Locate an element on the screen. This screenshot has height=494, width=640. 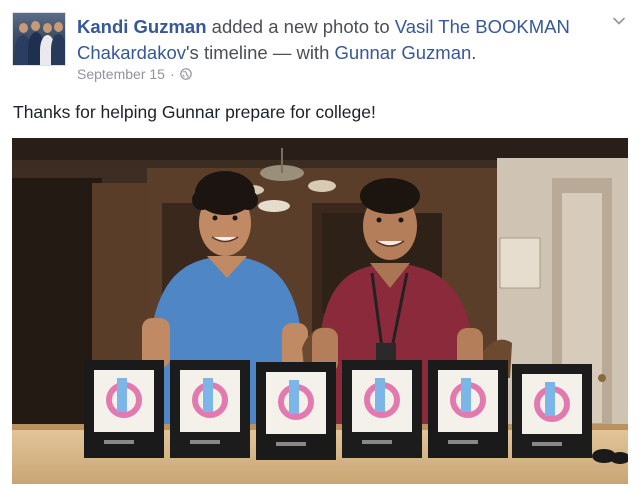
possessive-text: 's timeline — with is located at coordinates (260, 52).